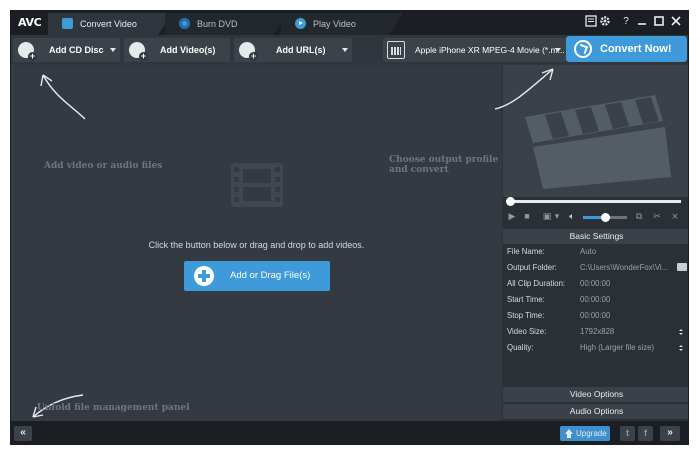  Describe the element at coordinates (301, 50) in the screenshot. I see `button-label: Add URL(s)` at that location.